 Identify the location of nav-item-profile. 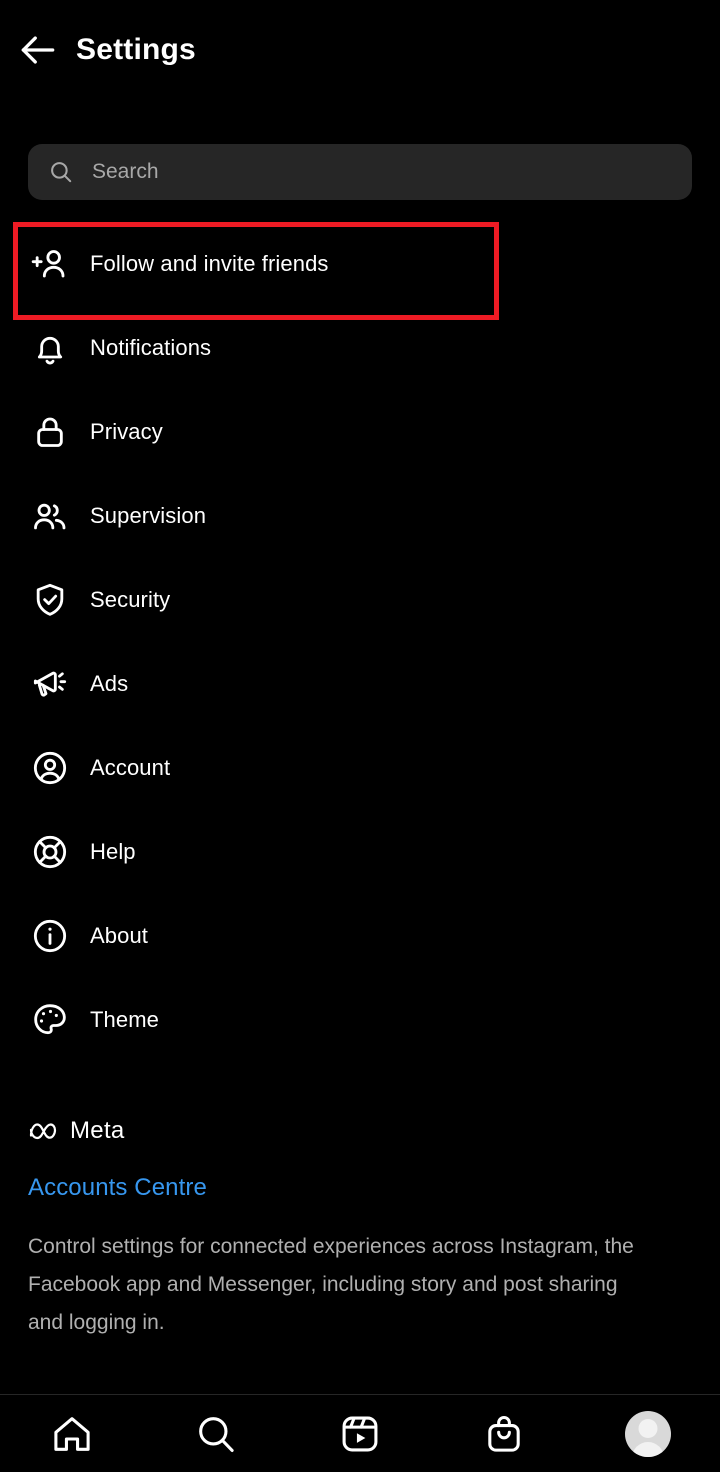
(648, 1433).